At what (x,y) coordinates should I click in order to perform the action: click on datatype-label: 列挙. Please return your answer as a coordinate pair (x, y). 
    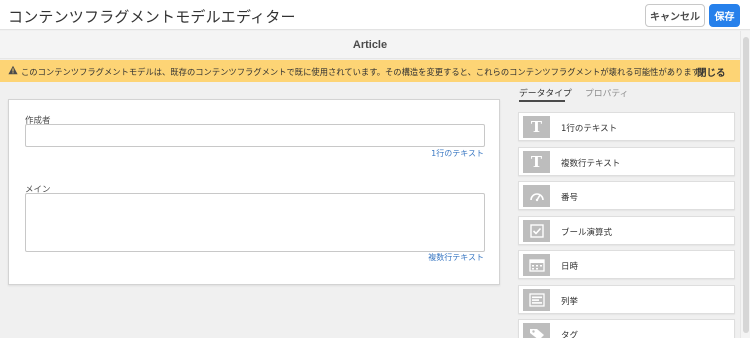
    Looking at the image, I should click on (570, 301).